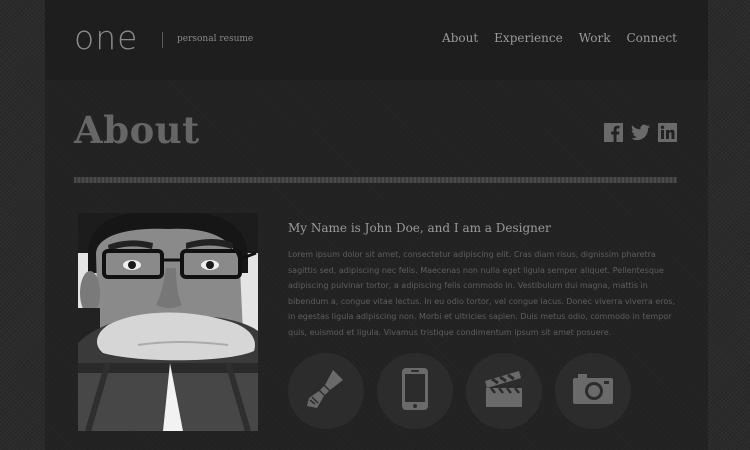 This screenshot has width=750, height=450. I want to click on clapperboard-icon, so click(504, 391).